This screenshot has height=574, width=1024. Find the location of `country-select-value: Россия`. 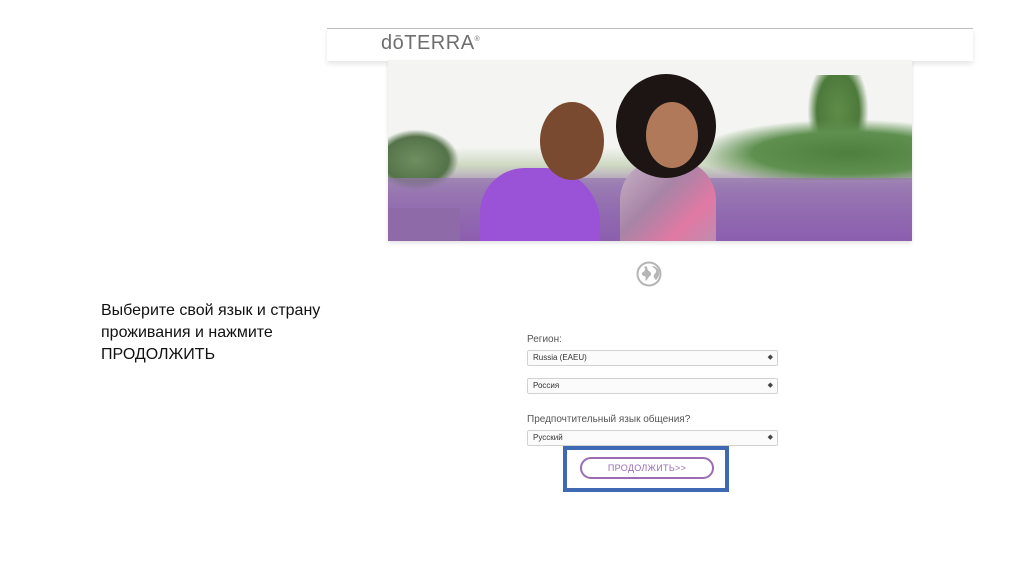

country-select-value: Россия is located at coordinates (546, 385).